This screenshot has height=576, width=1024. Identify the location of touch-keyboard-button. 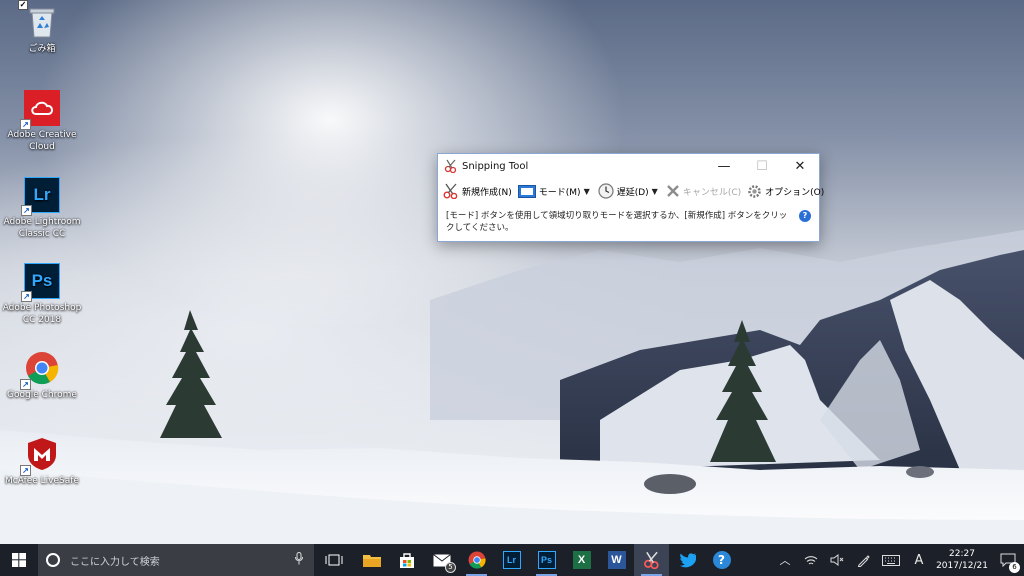
(891, 560).